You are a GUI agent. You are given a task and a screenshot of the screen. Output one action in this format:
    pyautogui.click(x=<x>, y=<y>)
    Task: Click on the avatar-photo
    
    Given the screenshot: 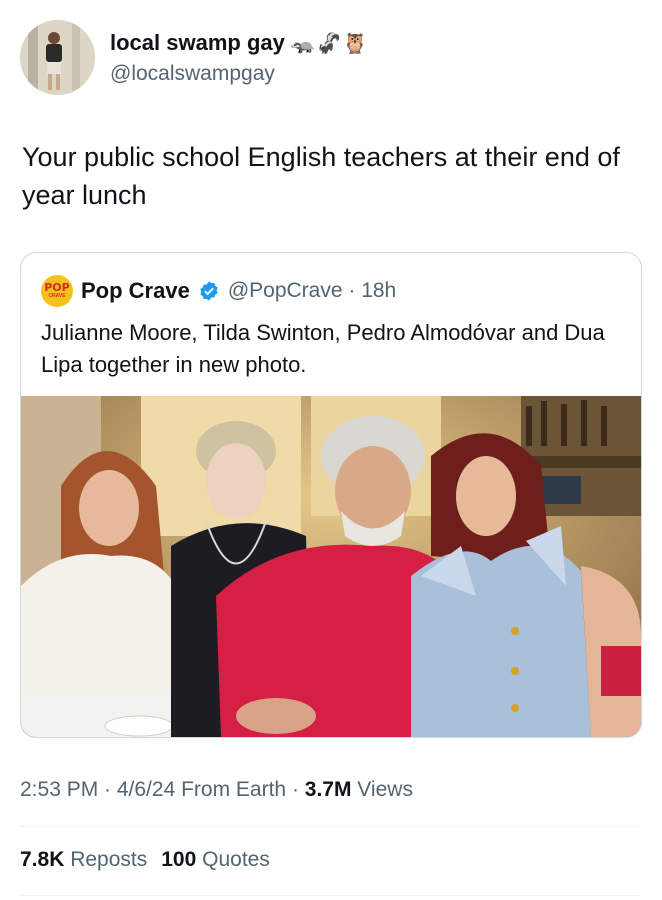 What is the action you would take?
    pyautogui.click(x=57, y=57)
    